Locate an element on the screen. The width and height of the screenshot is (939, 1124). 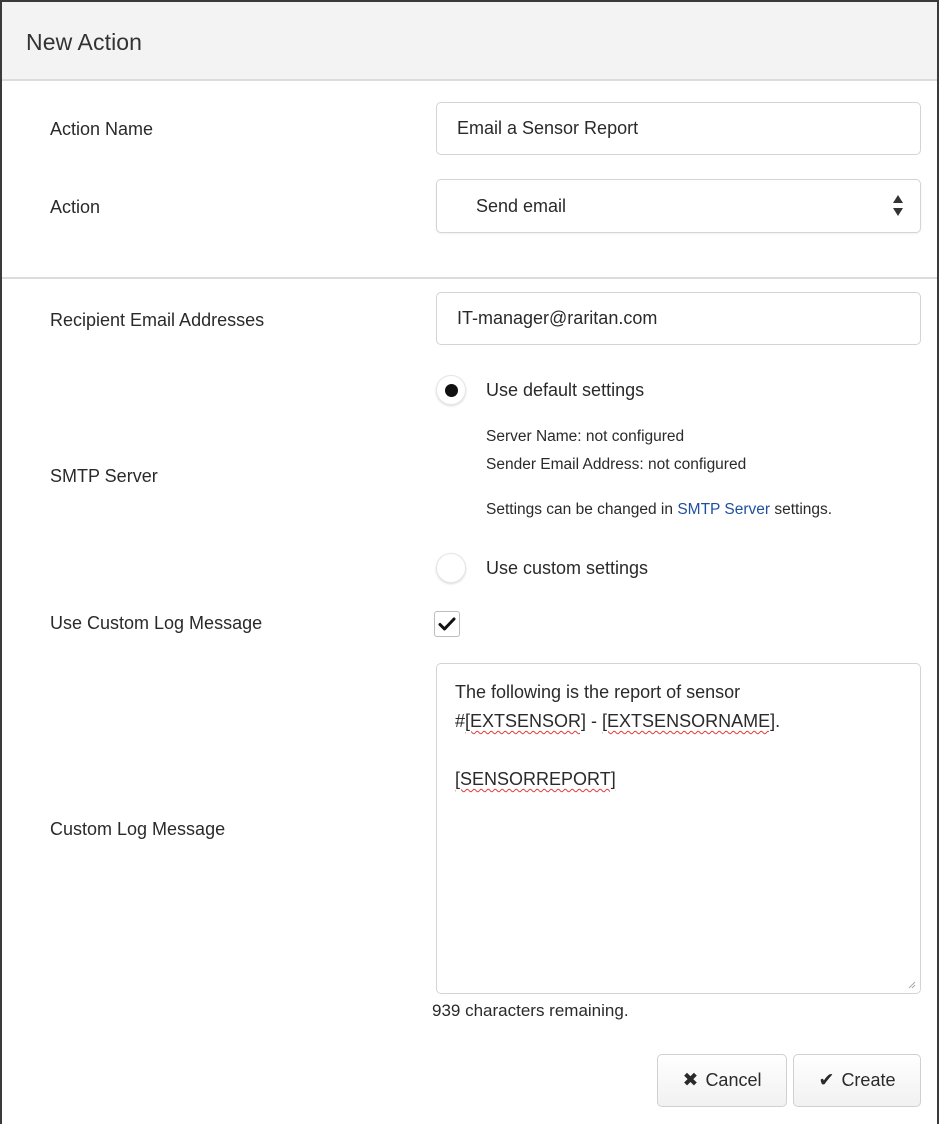
message-line-1: The following is the report of sensor is located at coordinates (598, 692).